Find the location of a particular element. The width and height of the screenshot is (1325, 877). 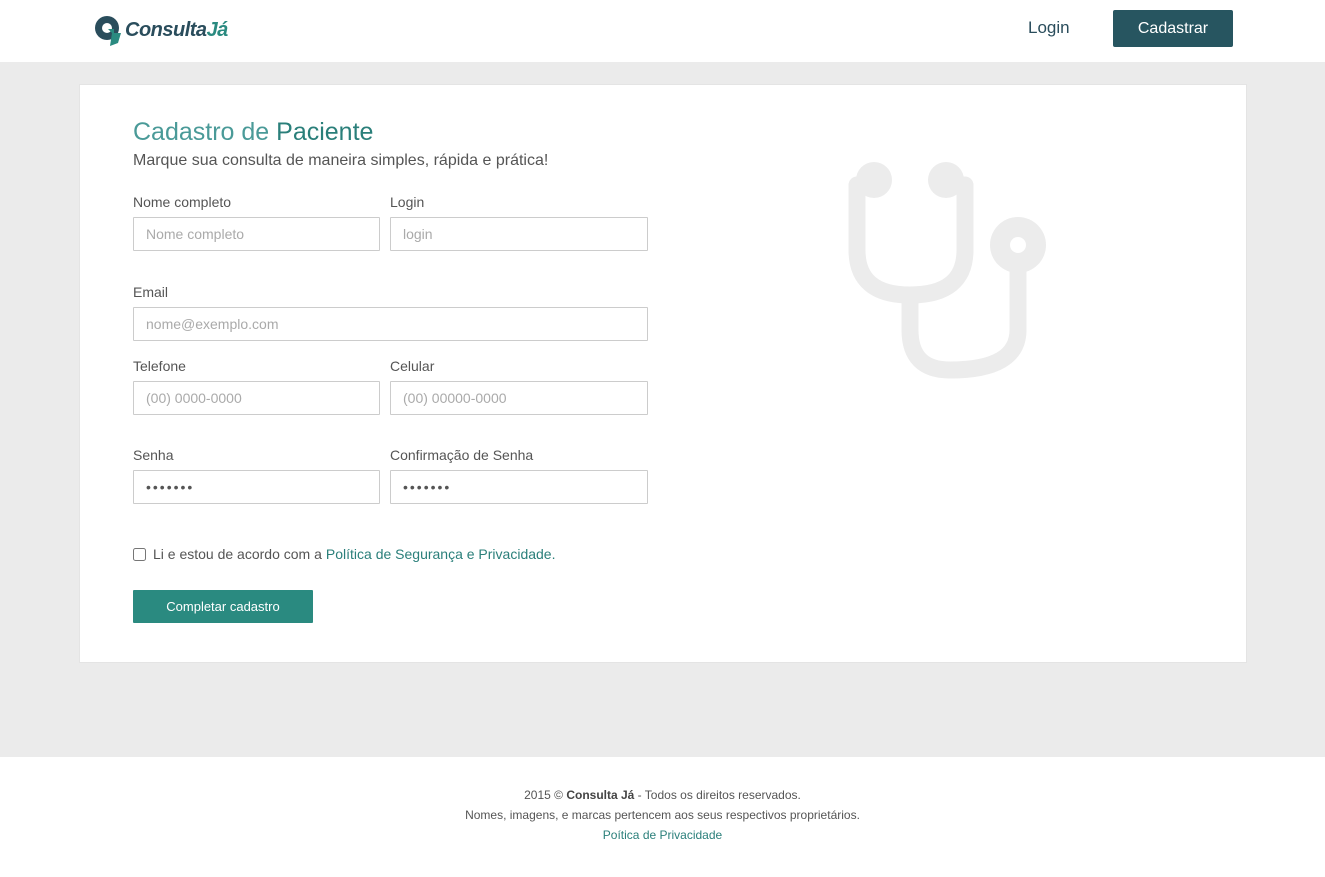

nav-register-button: Cadastrar is located at coordinates (1173, 28).